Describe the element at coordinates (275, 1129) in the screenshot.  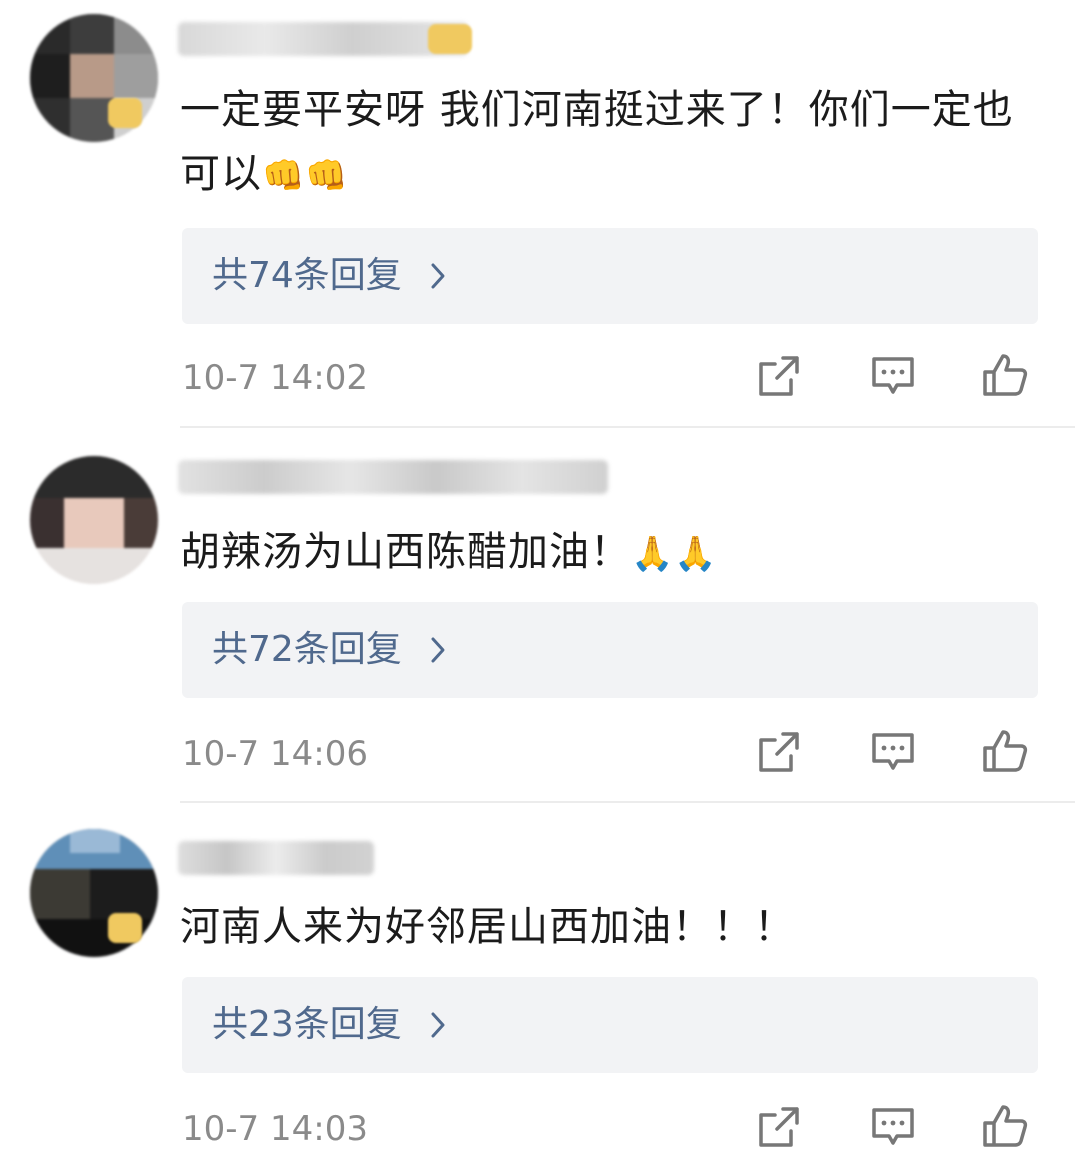
I see `timestamp: 10-7 14:03` at that location.